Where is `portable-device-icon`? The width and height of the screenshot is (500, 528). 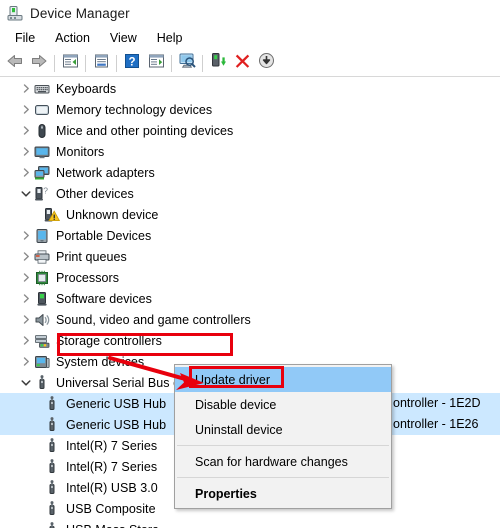 portable-device-icon is located at coordinates (42, 236).